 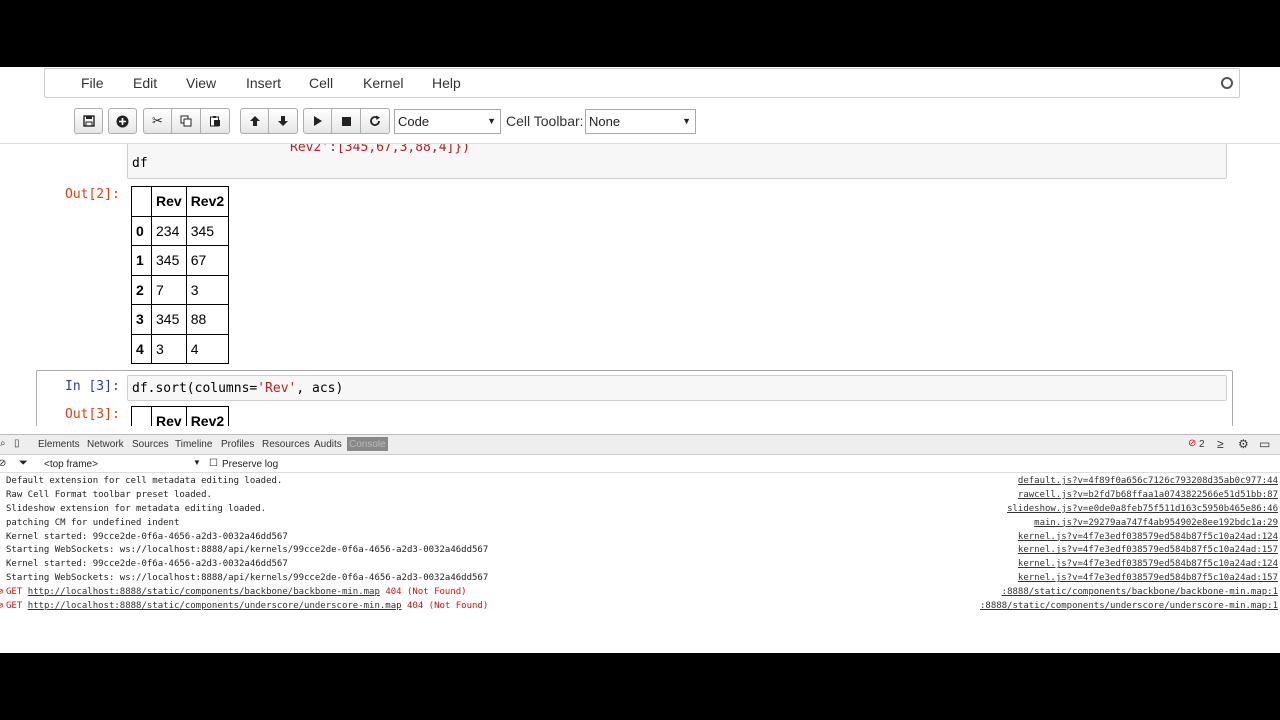 I want to click on code-line: df.sort(columns='Rev', acs), so click(x=237, y=388).